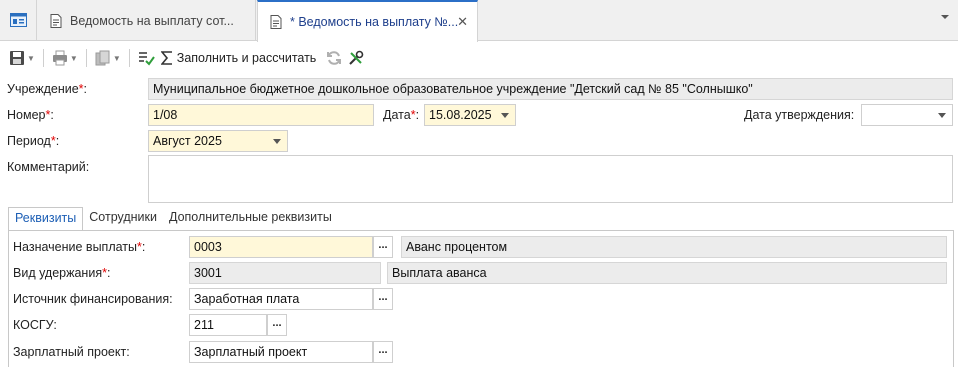 The image size is (958, 367). What do you see at coordinates (93, 299) in the screenshot?
I see `funding-source-label: Источник финансирования:` at bounding box center [93, 299].